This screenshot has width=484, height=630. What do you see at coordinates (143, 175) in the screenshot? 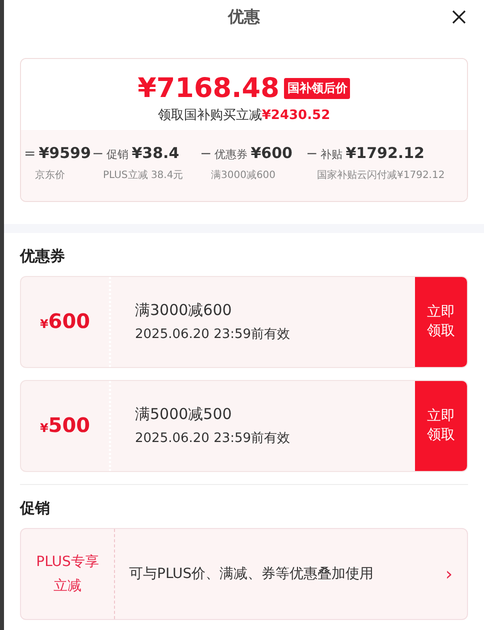
I see `breakdown-note: PLUS立减 38.4元` at bounding box center [143, 175].